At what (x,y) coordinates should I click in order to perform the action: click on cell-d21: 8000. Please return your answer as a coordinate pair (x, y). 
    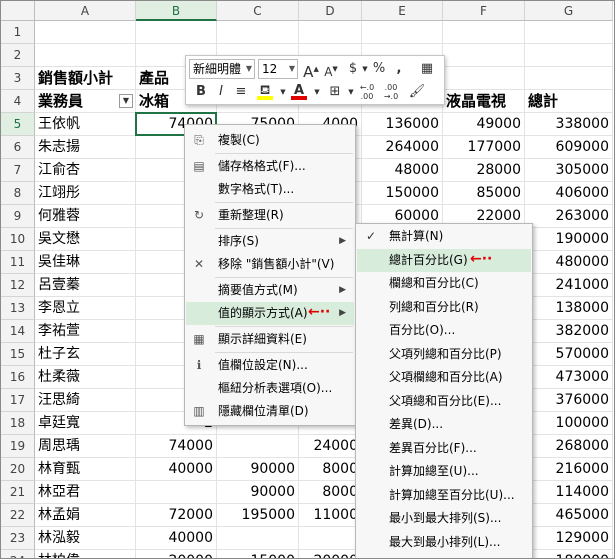
    Looking at the image, I should click on (330, 492).